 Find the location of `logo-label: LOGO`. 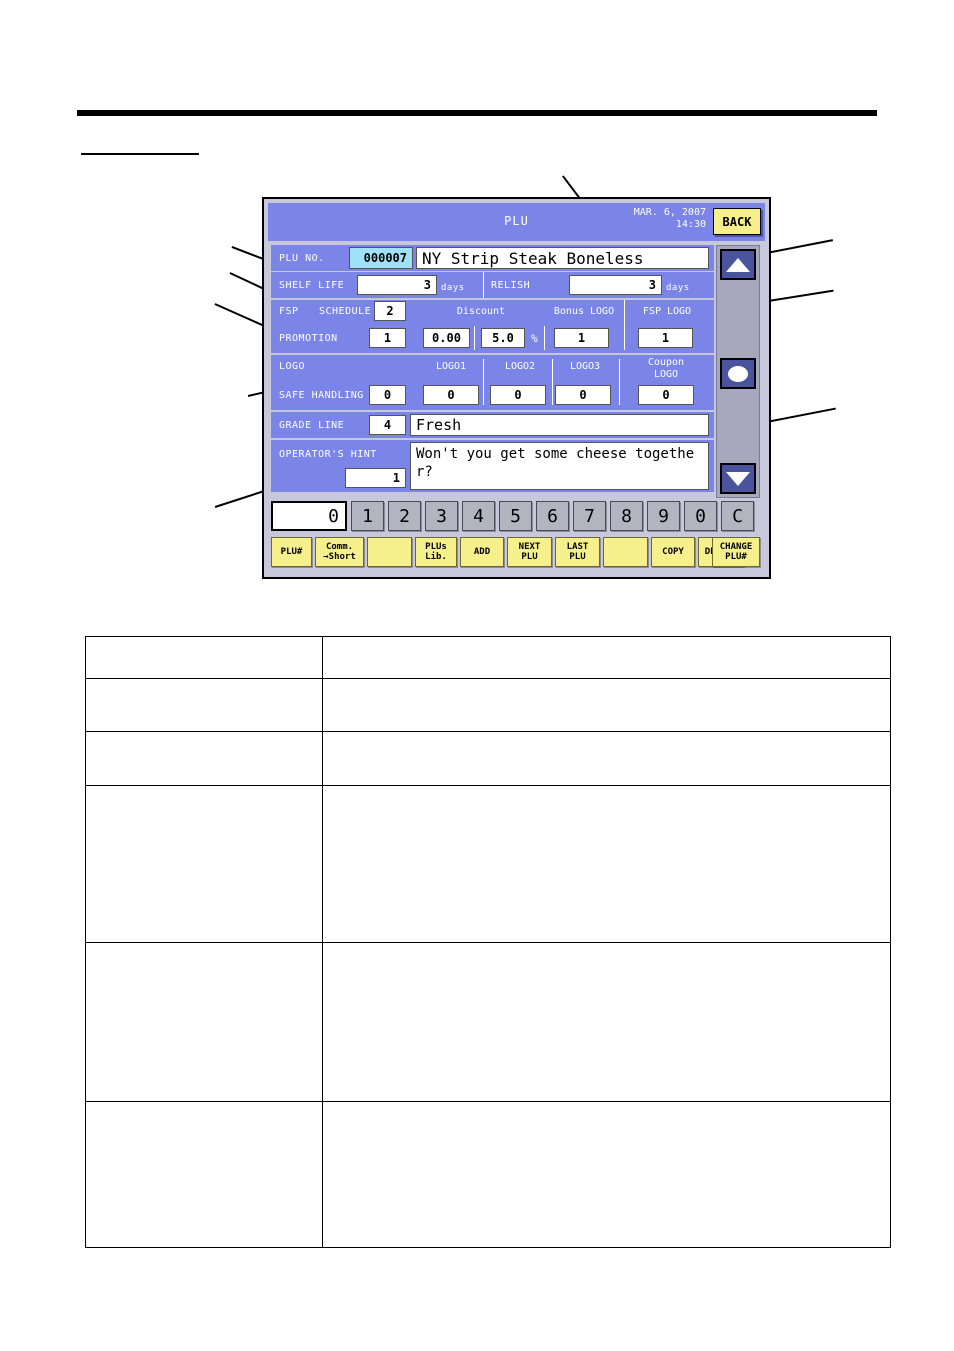

logo-label: LOGO is located at coordinates (292, 366).